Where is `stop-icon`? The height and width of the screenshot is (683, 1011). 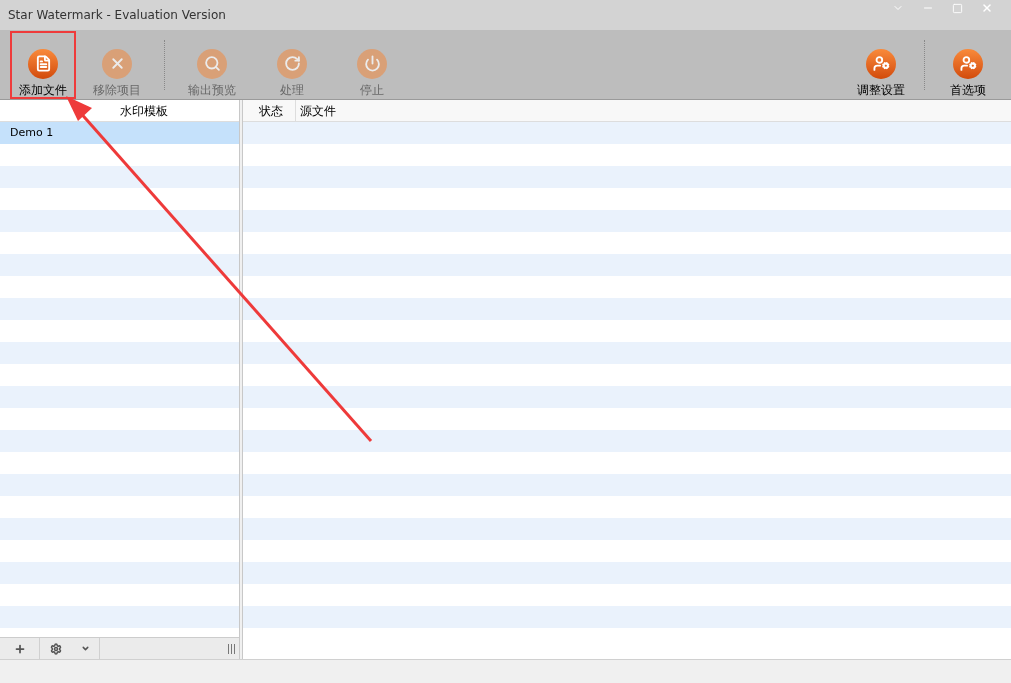
stop-icon is located at coordinates (372, 63).